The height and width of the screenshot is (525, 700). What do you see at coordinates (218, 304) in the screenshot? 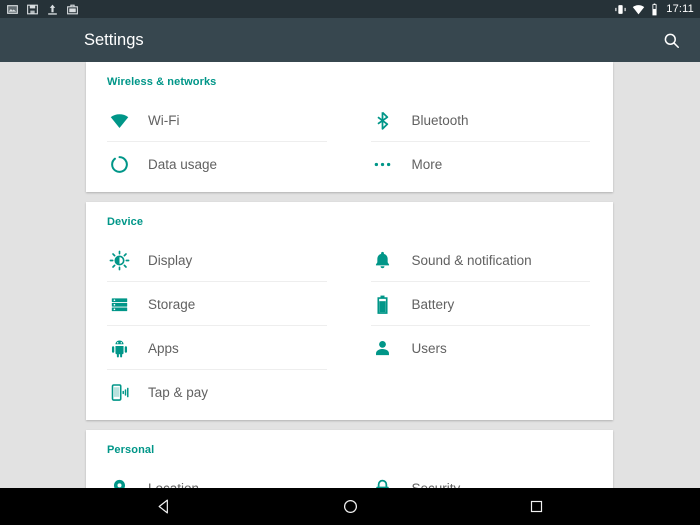
I see `settings-row-storage: Storage` at bounding box center [218, 304].